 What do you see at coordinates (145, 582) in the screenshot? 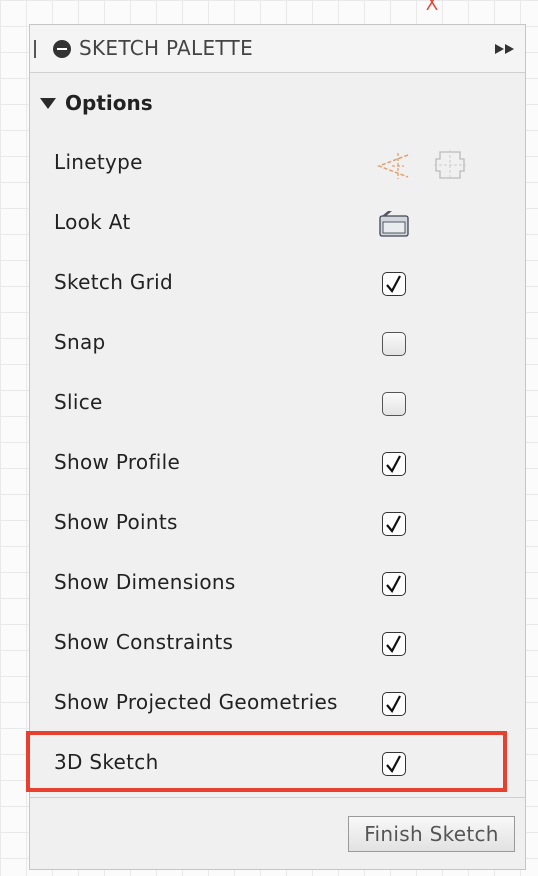
I see `option-label: Show Dimensions` at bounding box center [145, 582].